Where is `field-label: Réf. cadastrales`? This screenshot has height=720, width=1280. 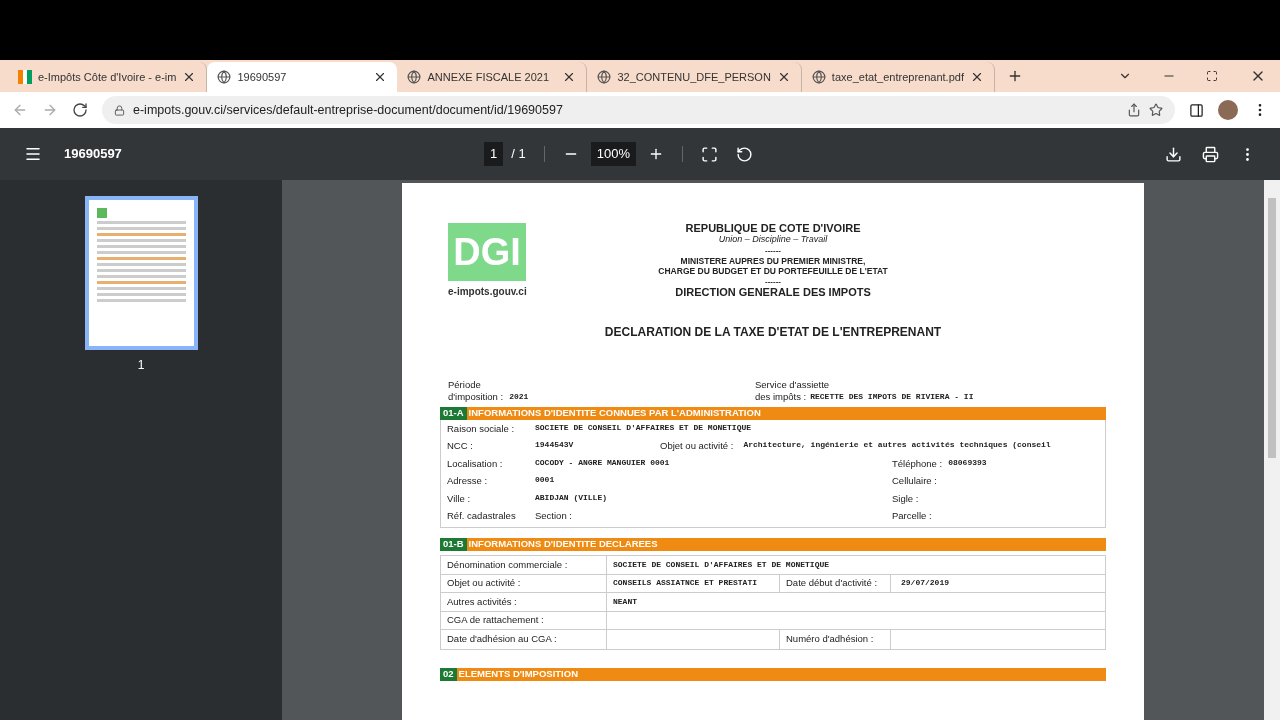
field-label: Réf. cadastrales is located at coordinates (482, 516).